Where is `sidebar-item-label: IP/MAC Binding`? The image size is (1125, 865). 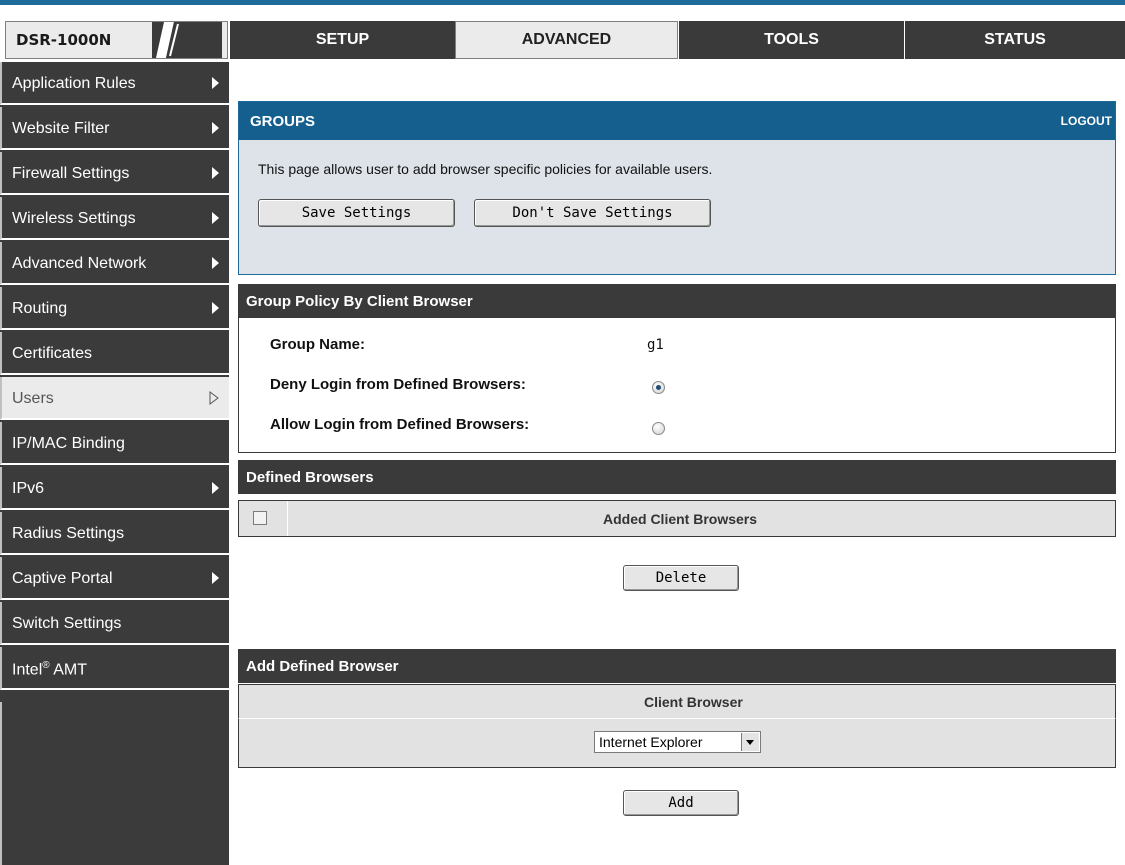 sidebar-item-label: IP/MAC Binding is located at coordinates (68, 443).